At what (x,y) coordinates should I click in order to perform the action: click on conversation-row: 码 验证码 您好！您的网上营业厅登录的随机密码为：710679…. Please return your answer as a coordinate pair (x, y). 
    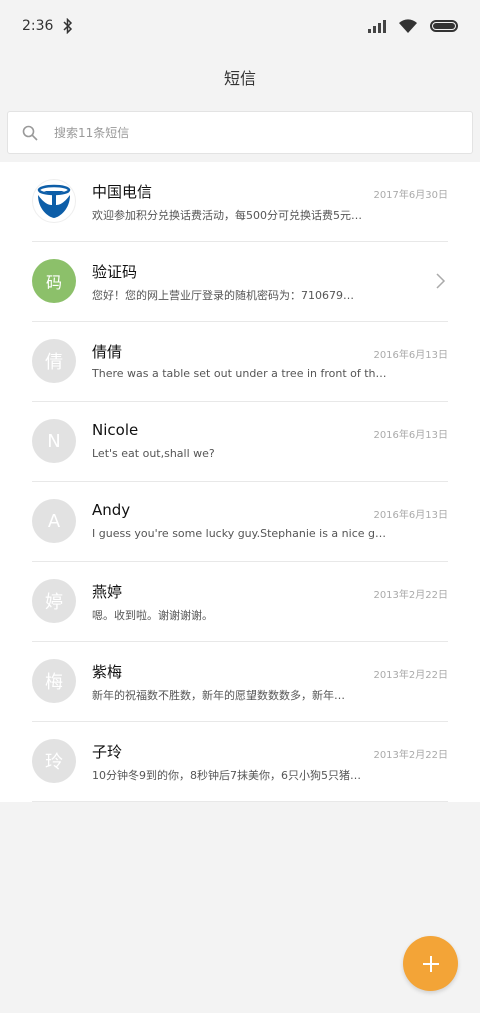
    Looking at the image, I should click on (240, 282).